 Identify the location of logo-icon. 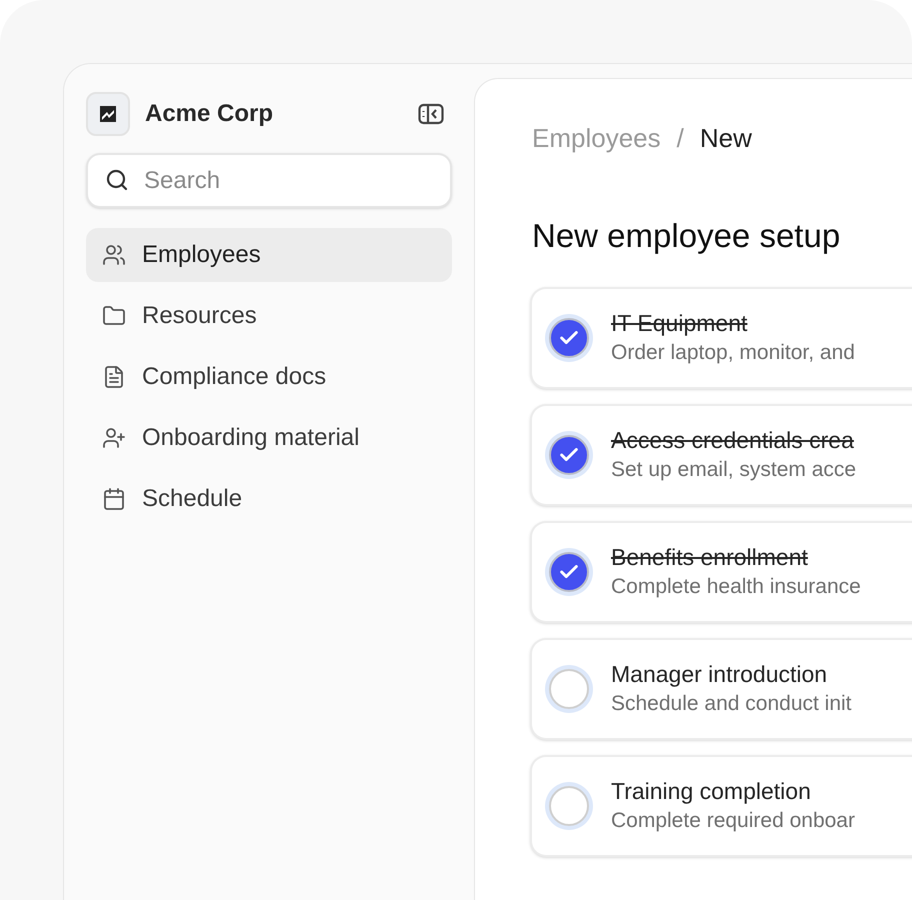
(108, 114).